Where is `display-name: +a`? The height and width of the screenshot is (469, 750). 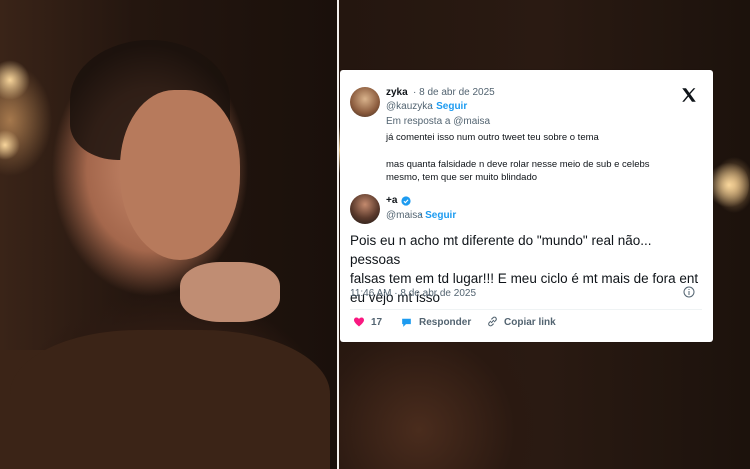 display-name: +a is located at coordinates (391, 201).